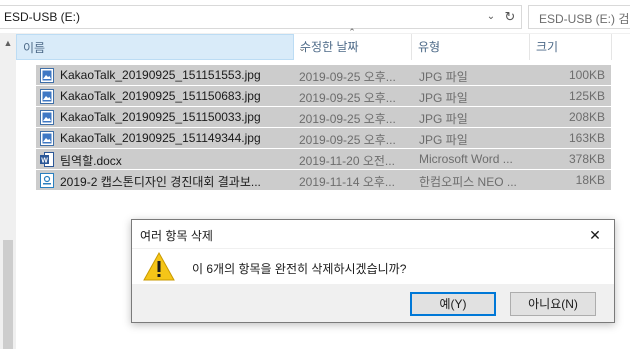 This screenshot has height=349, width=630. What do you see at coordinates (299, 269) in the screenshot?
I see `dialog-message: 이 6개의 항목을 완전히 삭제하시겠습니까?` at bounding box center [299, 269].